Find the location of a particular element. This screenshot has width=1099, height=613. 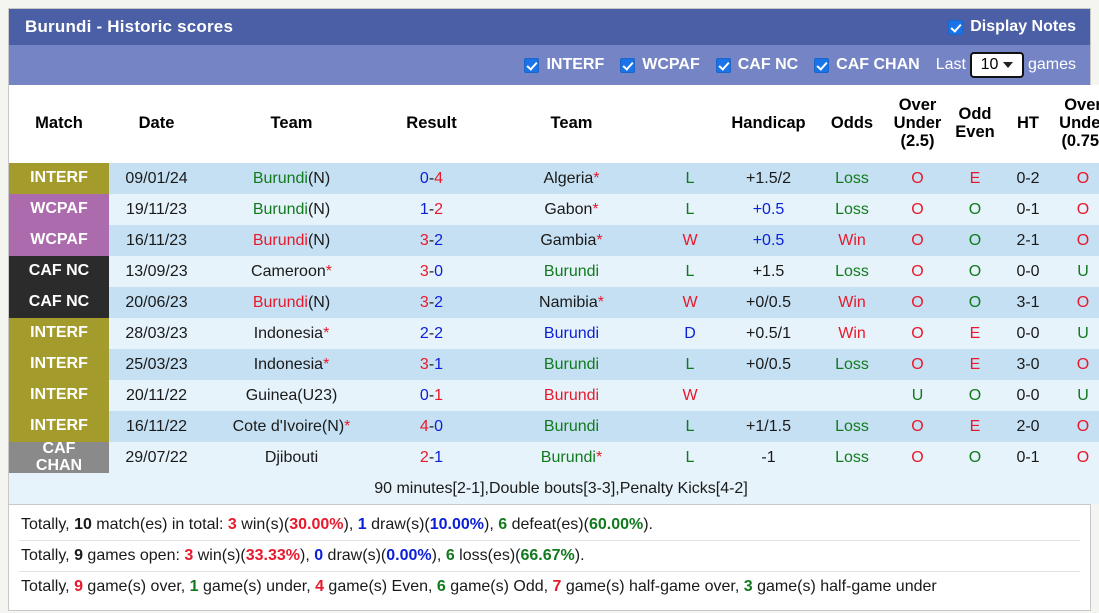

cell-home-team: Cote d'Ivoire(N)* is located at coordinates (291, 426).